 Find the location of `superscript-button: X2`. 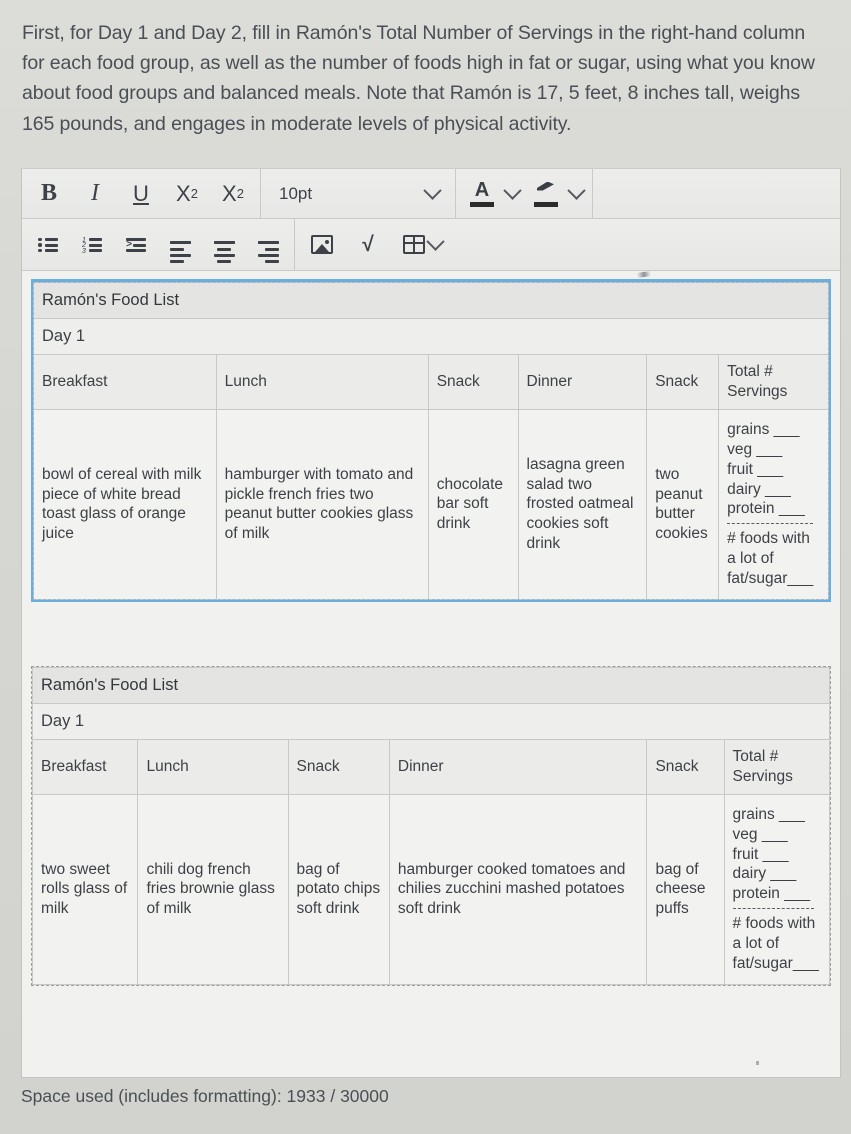

superscript-button: X2 is located at coordinates (187, 193).